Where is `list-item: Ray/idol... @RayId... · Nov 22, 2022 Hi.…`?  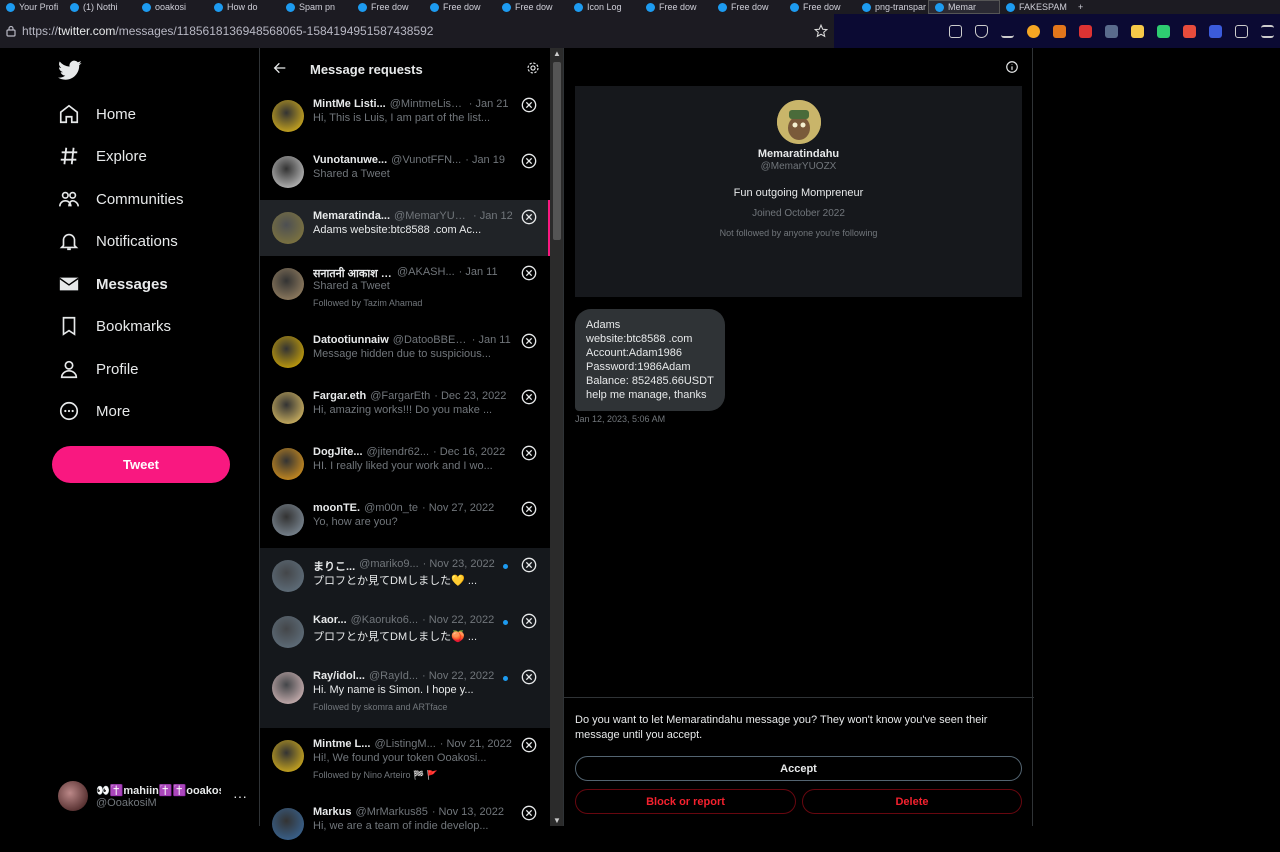
list-item: Ray/idol... @RayId... · Nov 22, 2022 Hi.… is located at coordinates (405, 694).